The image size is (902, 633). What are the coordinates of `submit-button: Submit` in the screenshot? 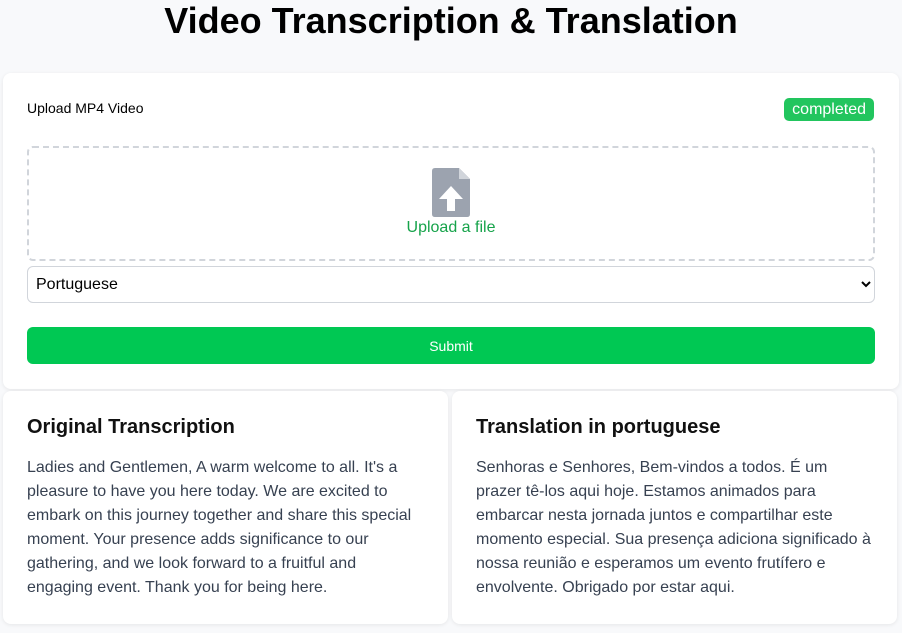 It's located at (451, 345).